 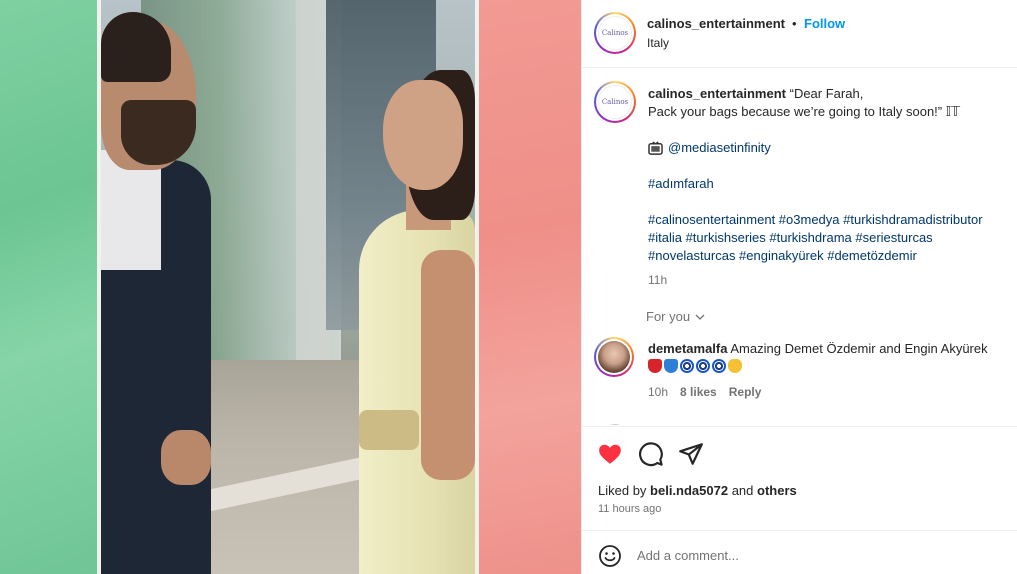 What do you see at coordinates (716, 23) in the screenshot?
I see `author-username: calinos_entertainment` at bounding box center [716, 23].